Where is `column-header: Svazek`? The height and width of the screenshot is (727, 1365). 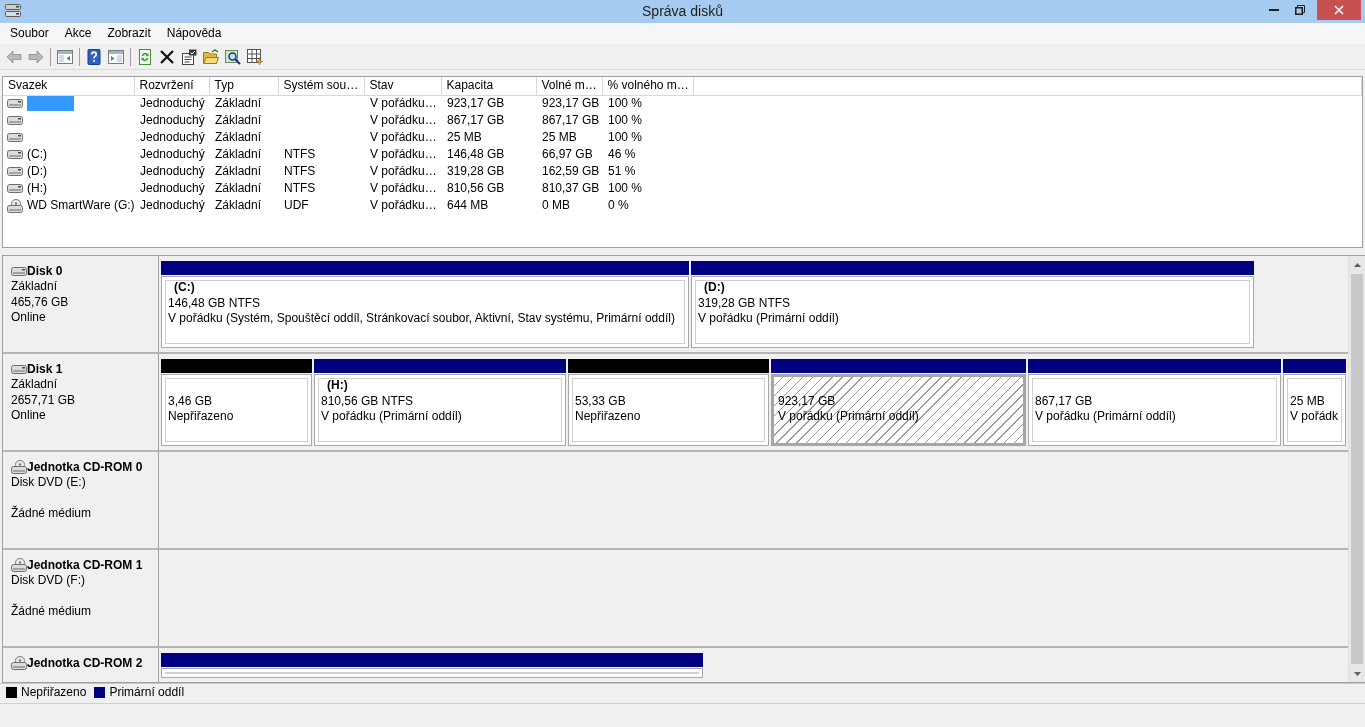
column-header: Svazek is located at coordinates (68, 86).